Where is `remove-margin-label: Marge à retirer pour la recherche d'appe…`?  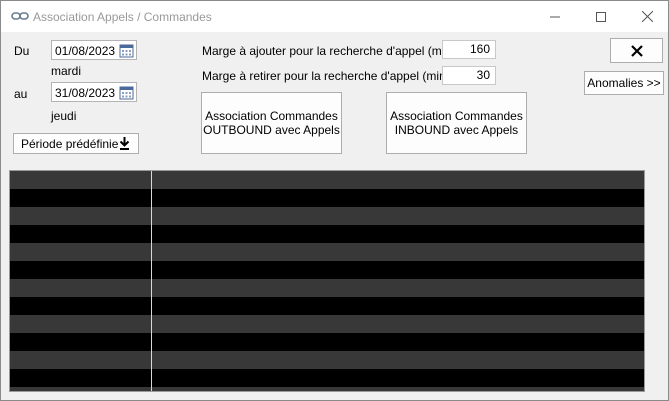 remove-margin-label: Marge à retirer pour la recherche d'appe… is located at coordinates (326, 76).